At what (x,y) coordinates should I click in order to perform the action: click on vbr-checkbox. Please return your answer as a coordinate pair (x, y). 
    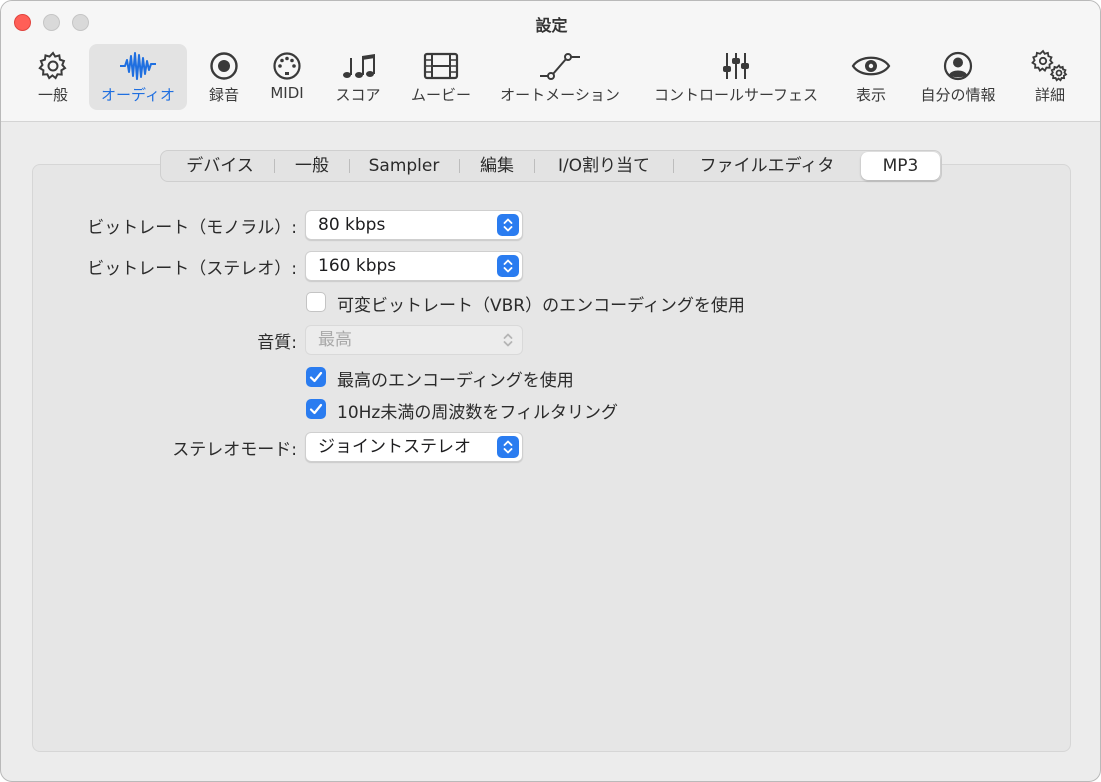
    Looking at the image, I should click on (316, 302).